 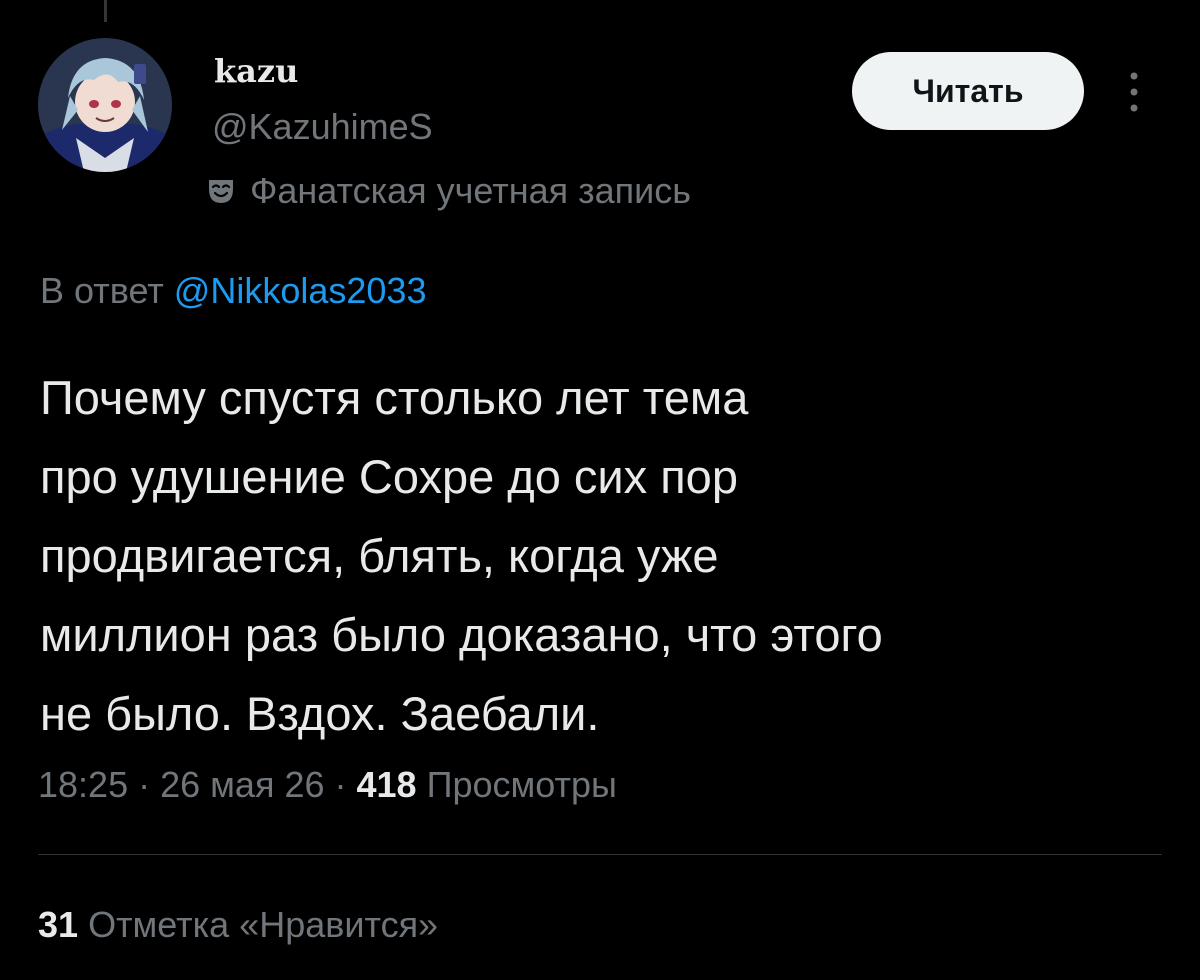 I want to click on views-label: Просмотры, so click(x=521, y=784).